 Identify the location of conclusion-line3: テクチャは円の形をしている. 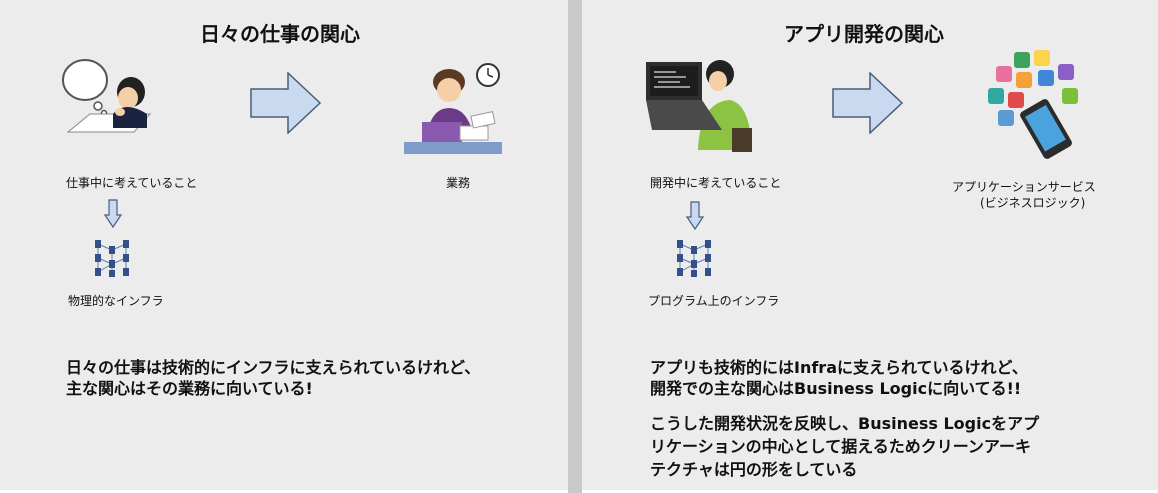
(754, 469).